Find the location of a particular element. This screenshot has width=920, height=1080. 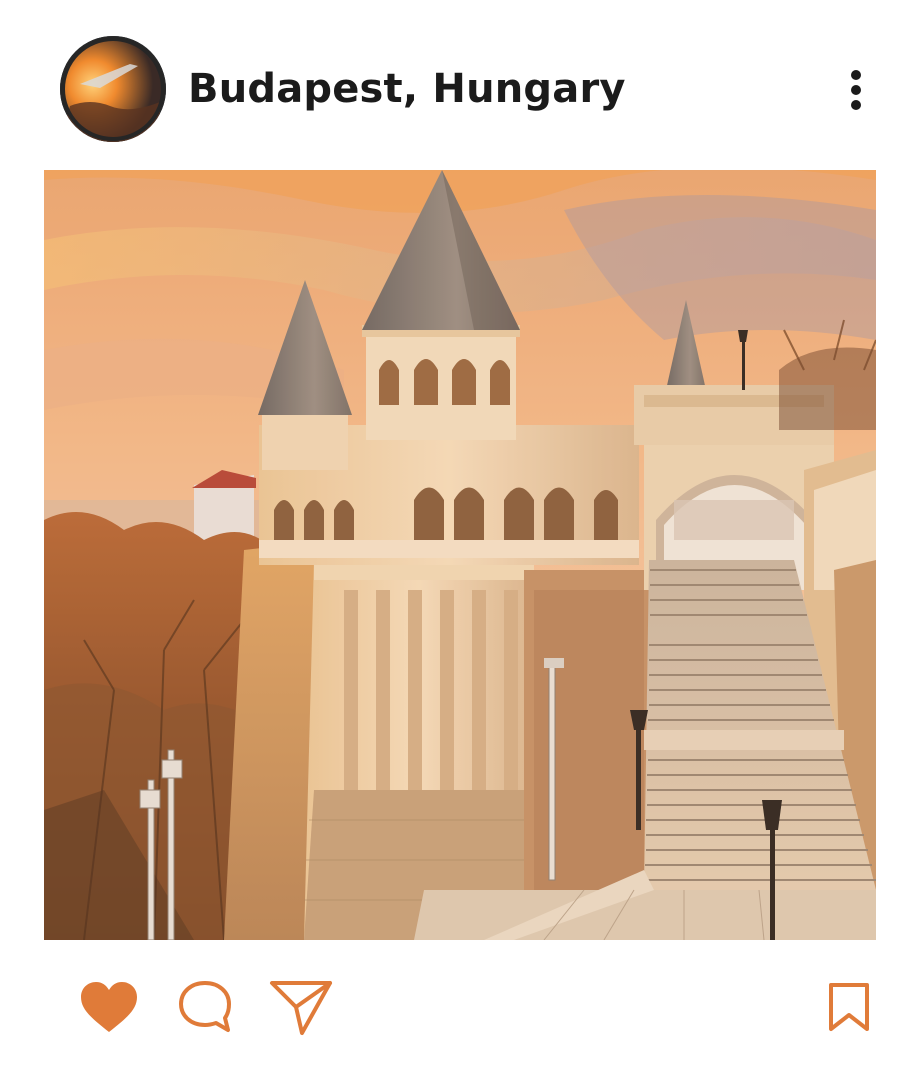

save-button is located at coordinates (849, 1007).